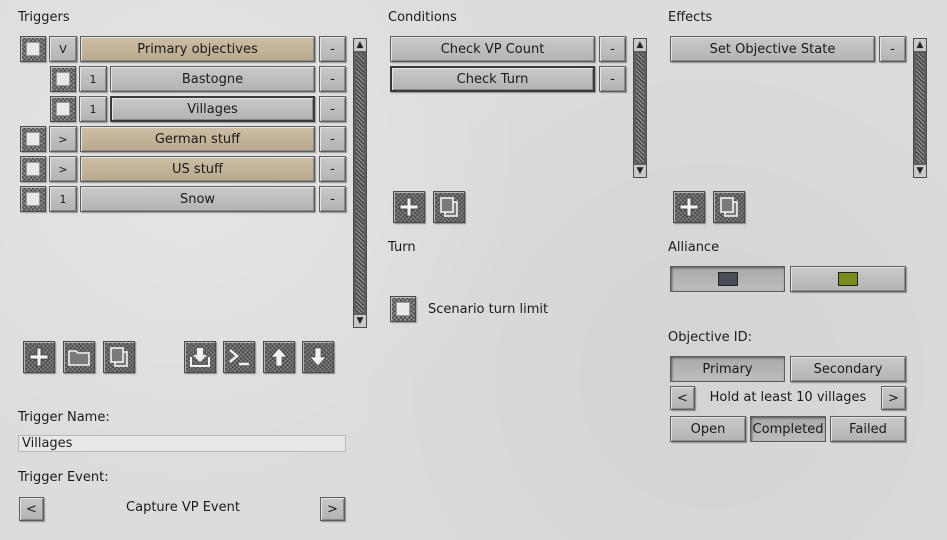 The image size is (947, 540). I want to click on copy-condition-button, so click(449, 207).